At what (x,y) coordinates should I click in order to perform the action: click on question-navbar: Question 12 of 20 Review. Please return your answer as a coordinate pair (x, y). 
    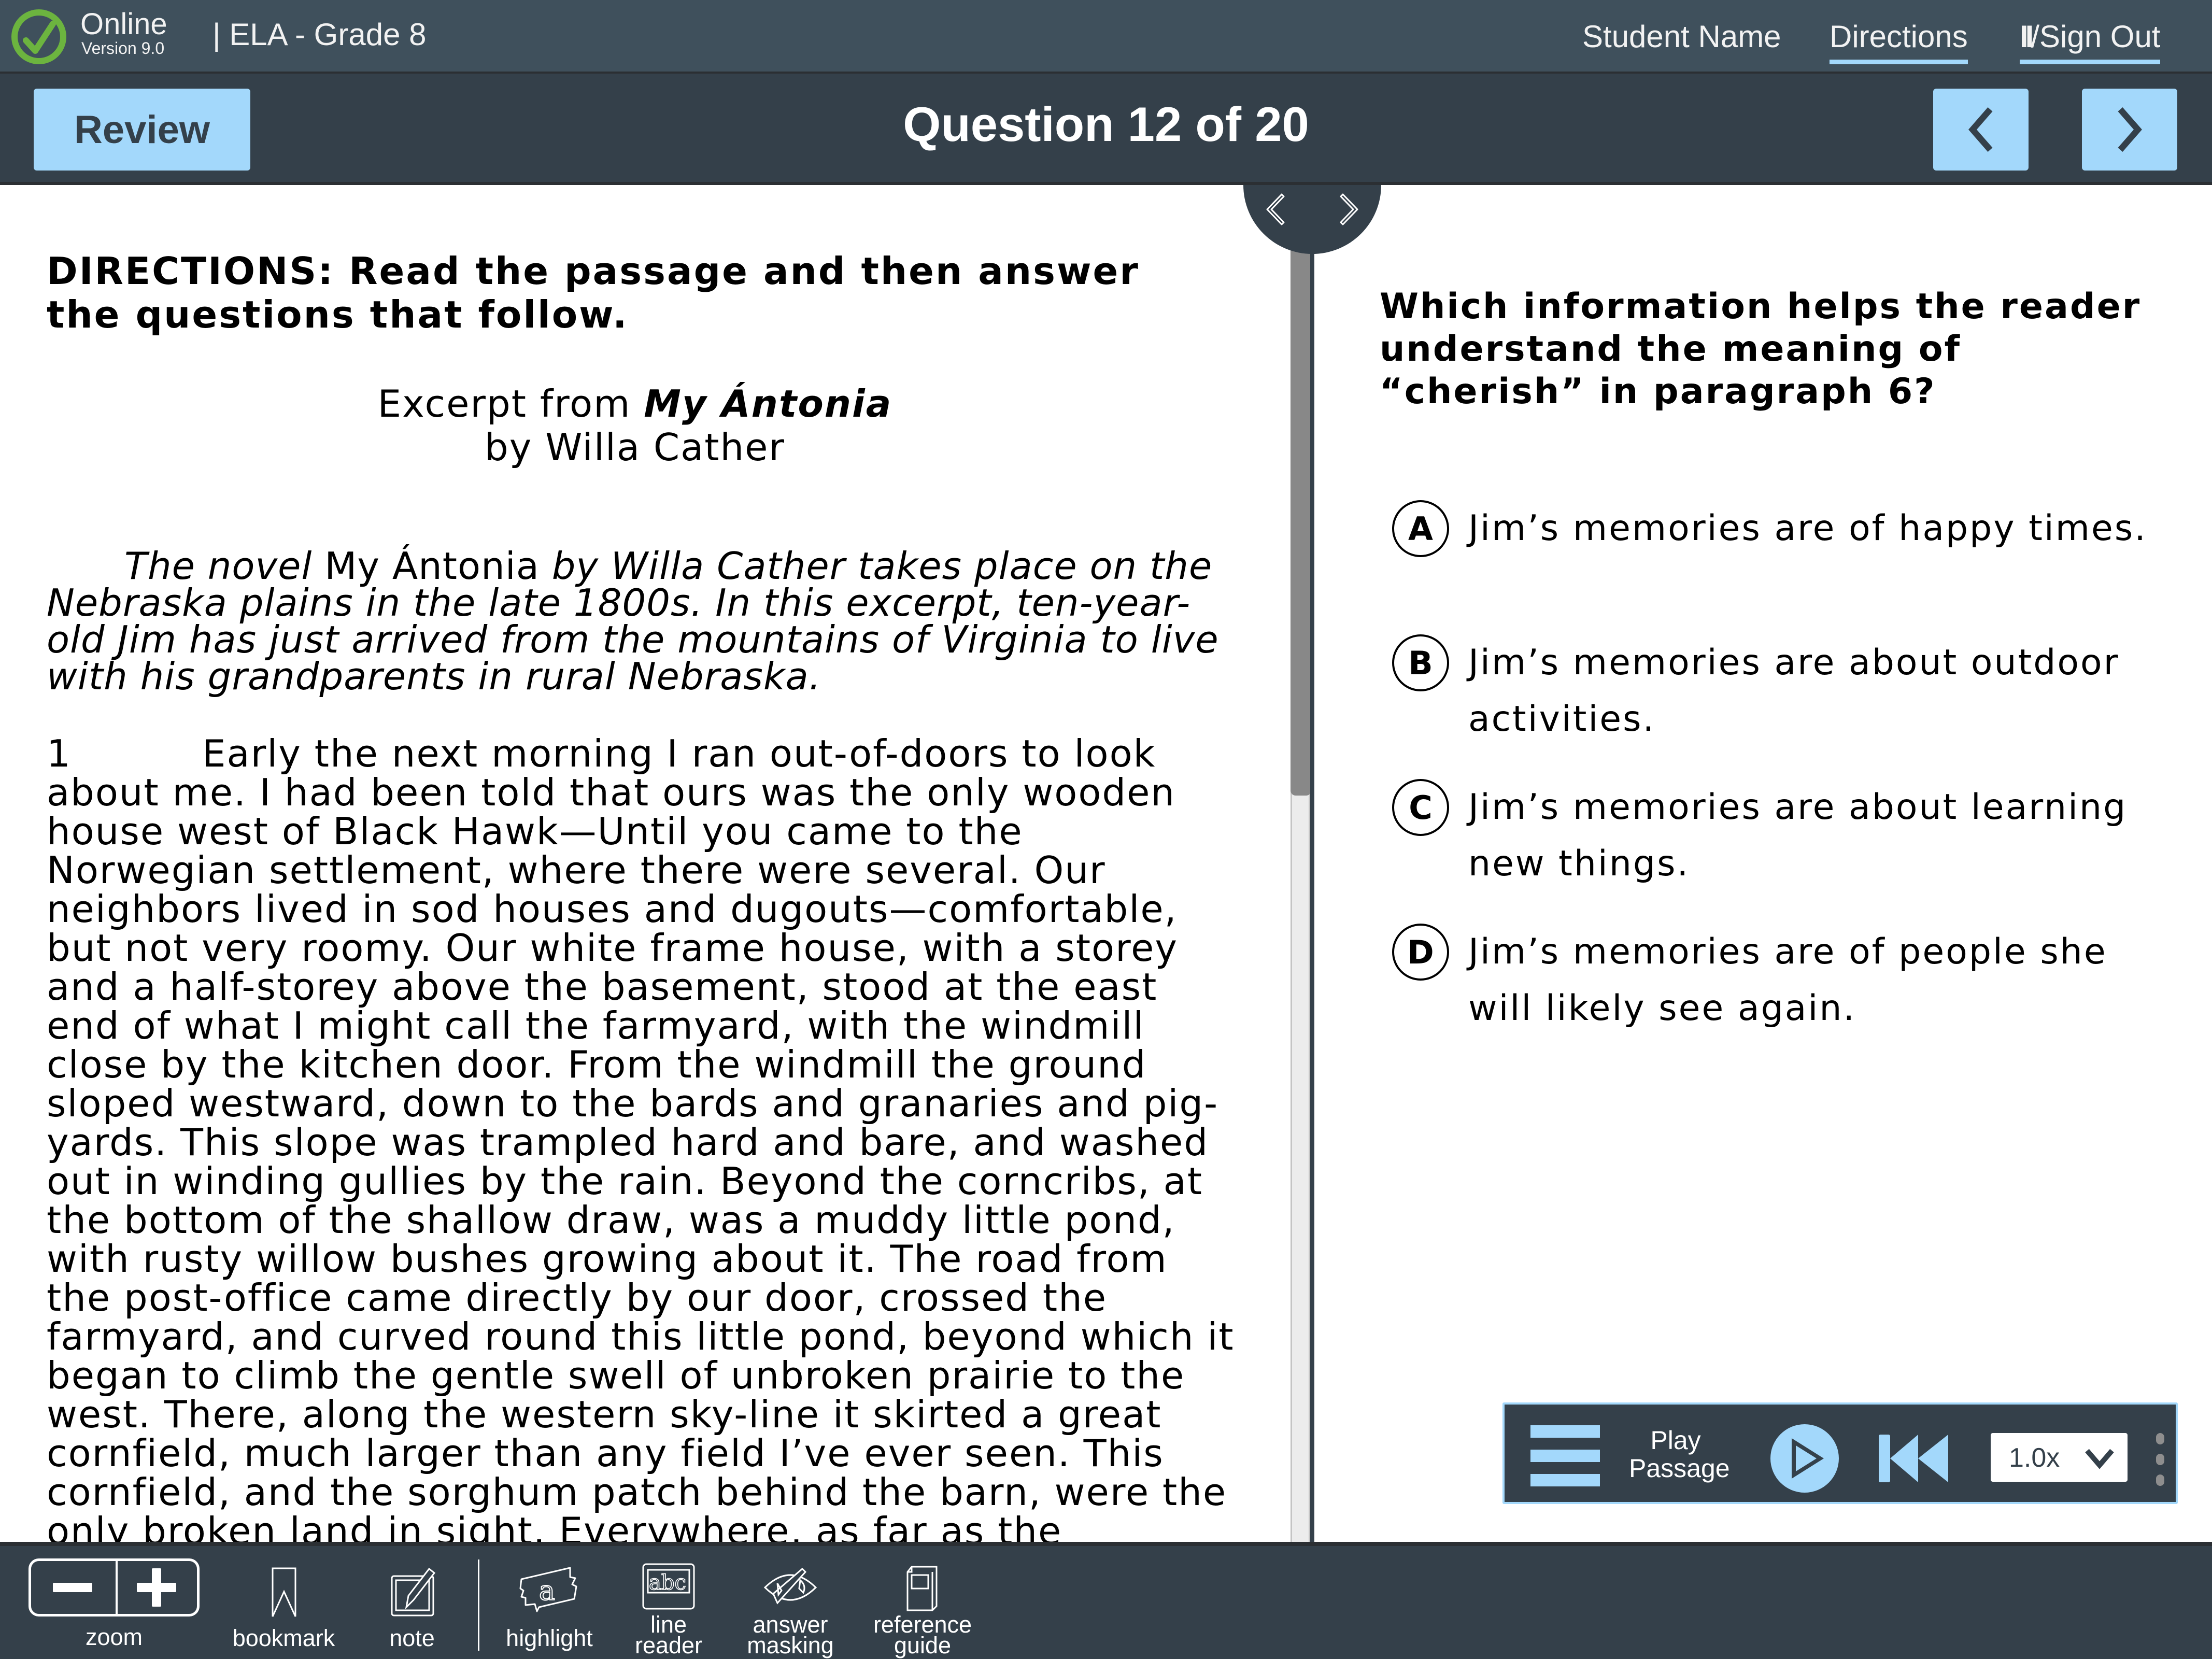
    Looking at the image, I should click on (1106, 129).